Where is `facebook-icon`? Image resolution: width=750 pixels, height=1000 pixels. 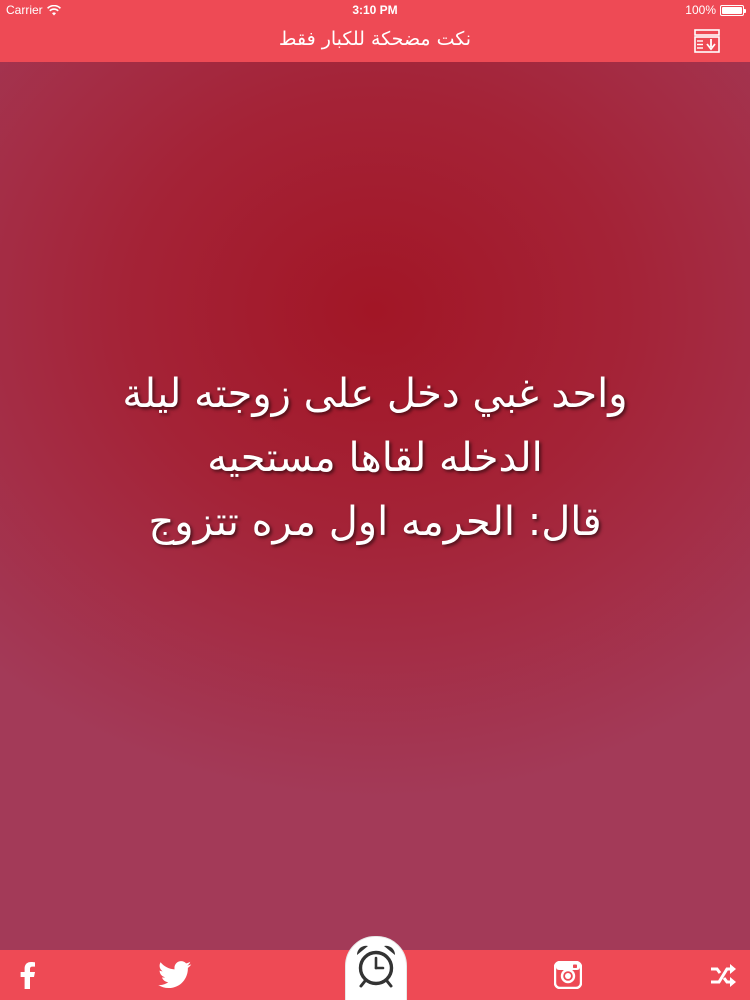 facebook-icon is located at coordinates (27, 975).